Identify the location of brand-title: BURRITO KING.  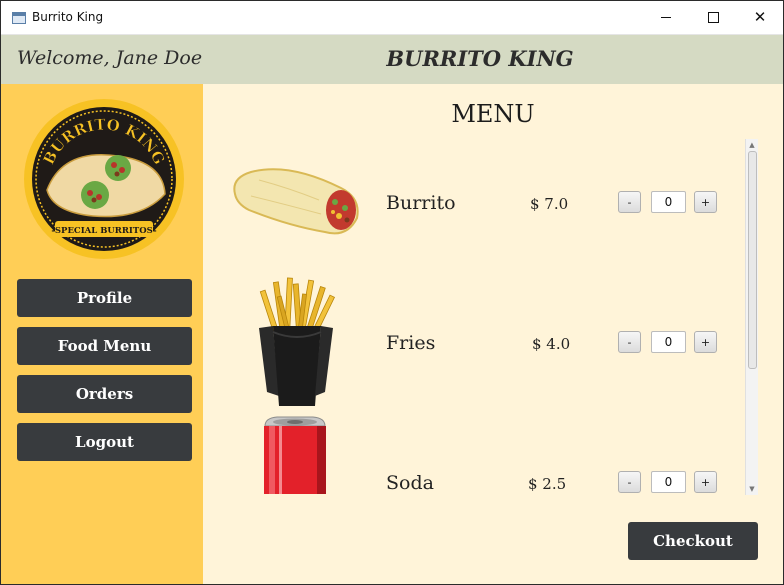
(392, 58).